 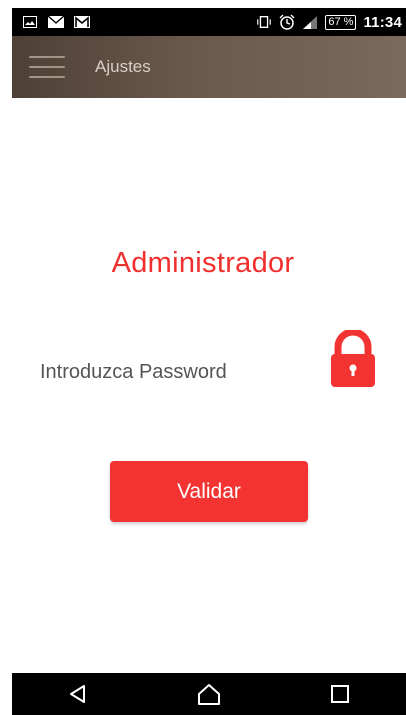 What do you see at coordinates (382, 22) in the screenshot?
I see `status-time: 11:34` at bounding box center [382, 22].